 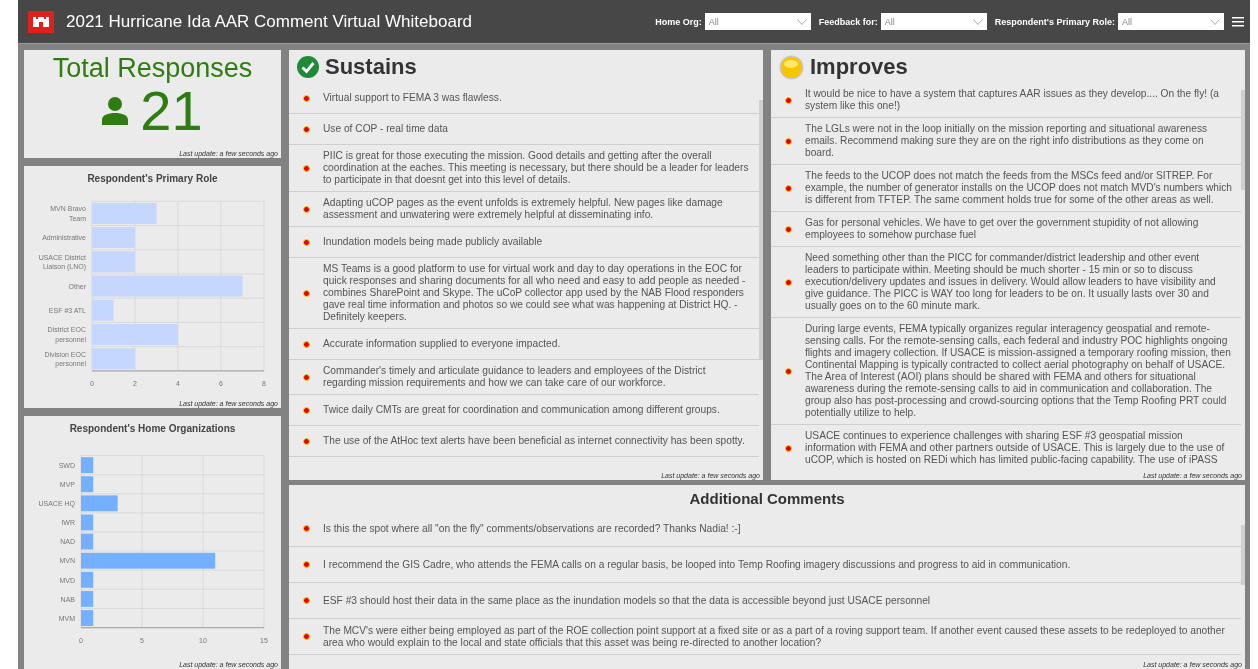 What do you see at coordinates (64, 238) in the screenshot?
I see `category-label: Administrative` at bounding box center [64, 238].